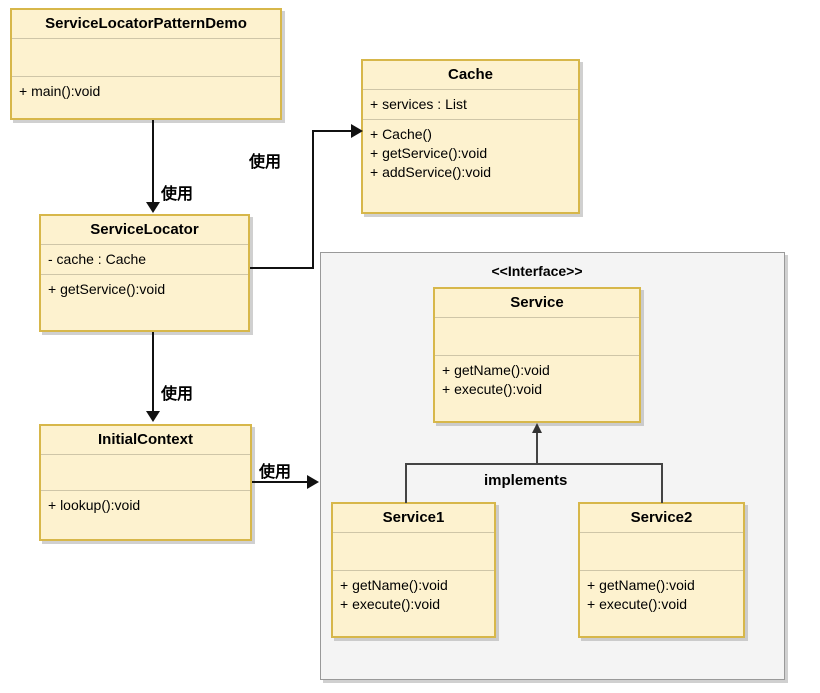  I want to click on class-title-initial-context: InitialContext, so click(145, 441).